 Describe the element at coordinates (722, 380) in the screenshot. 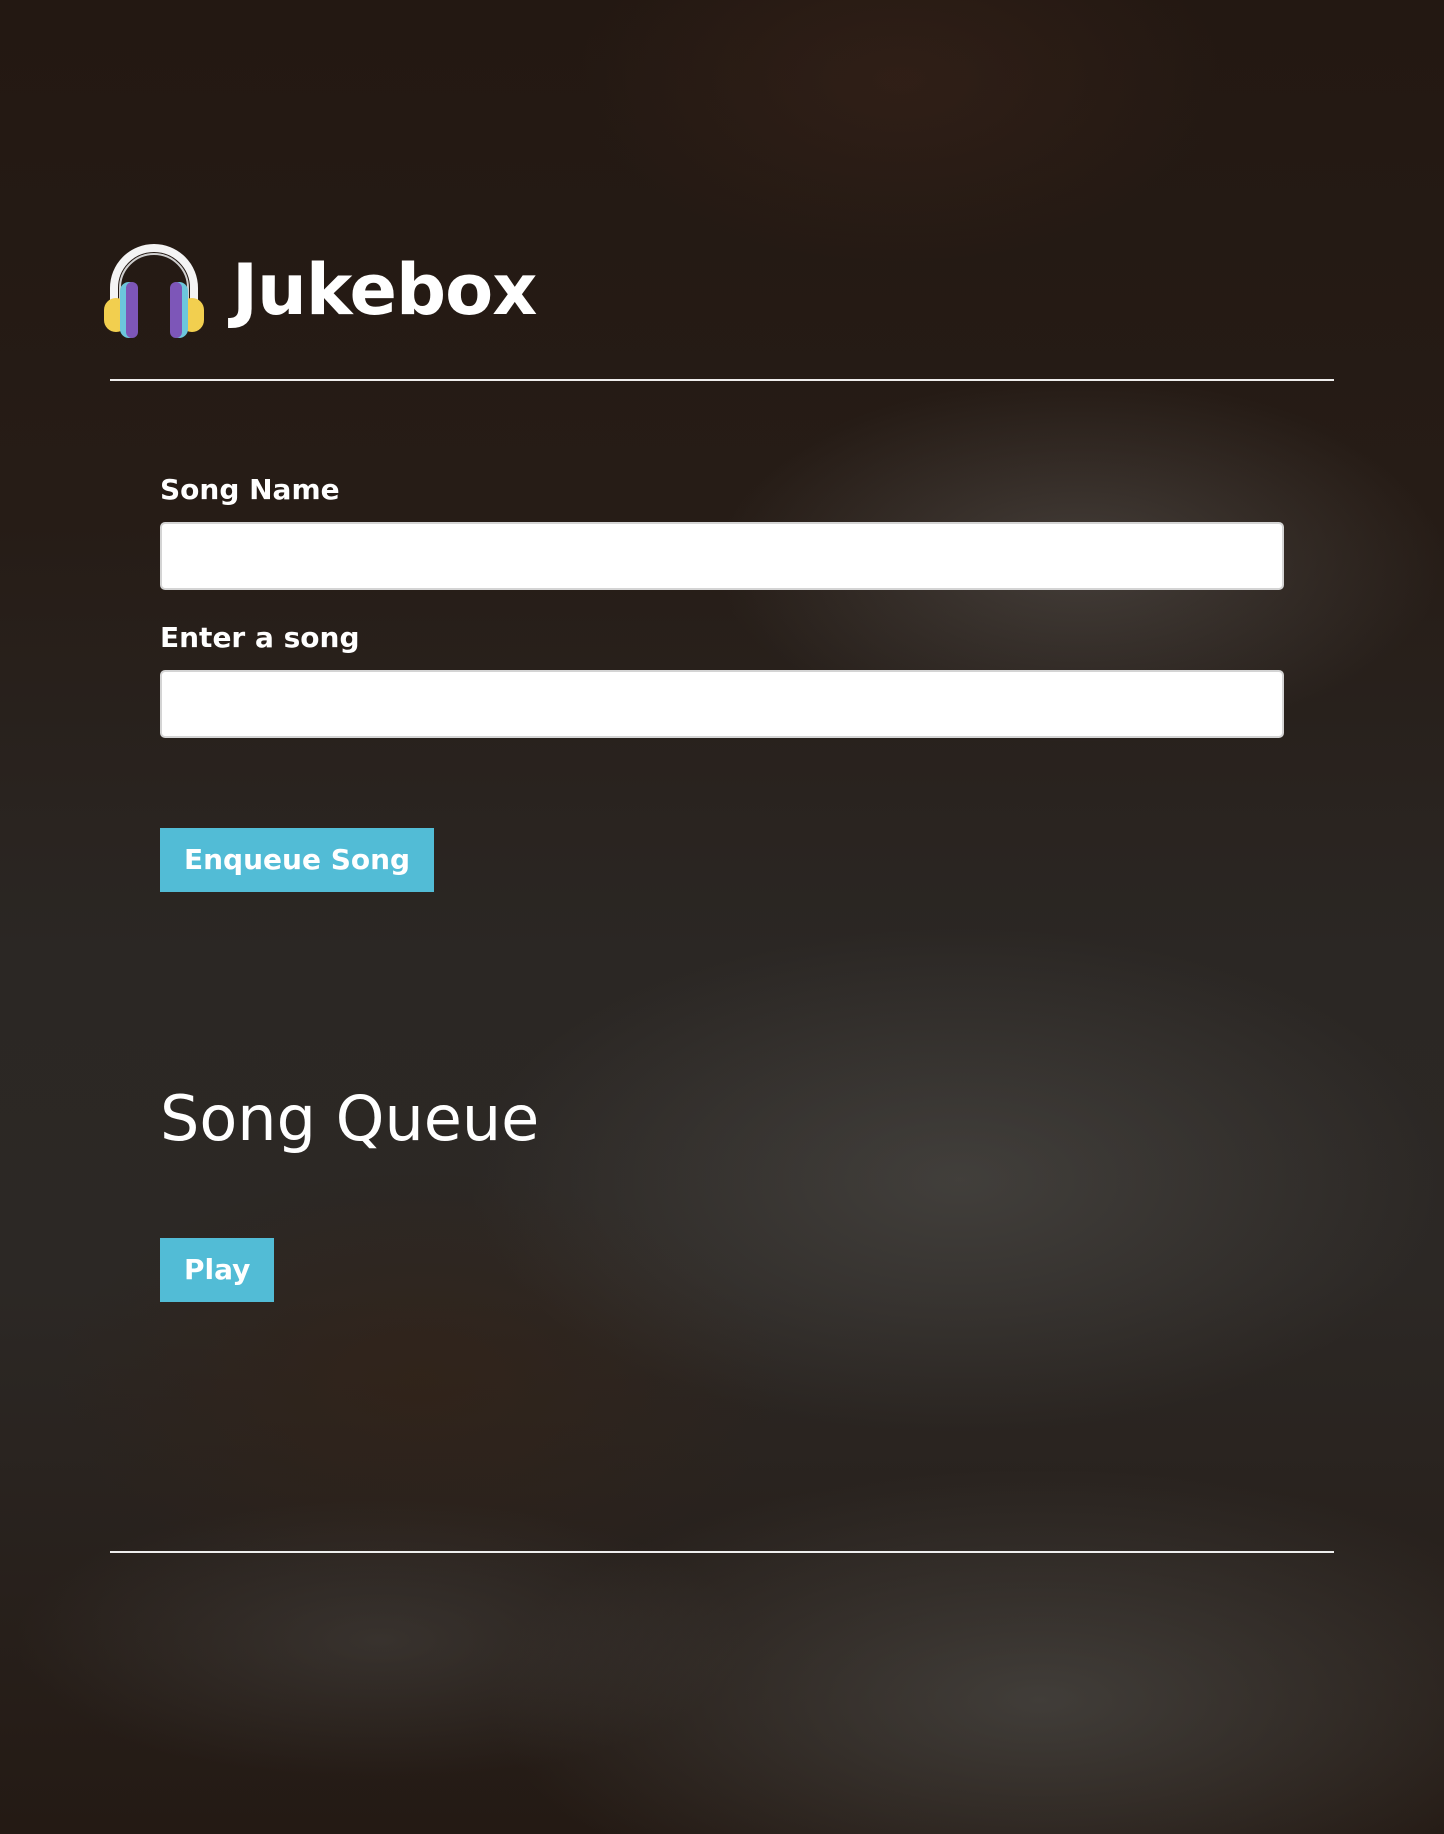

I see `header-divider` at that location.